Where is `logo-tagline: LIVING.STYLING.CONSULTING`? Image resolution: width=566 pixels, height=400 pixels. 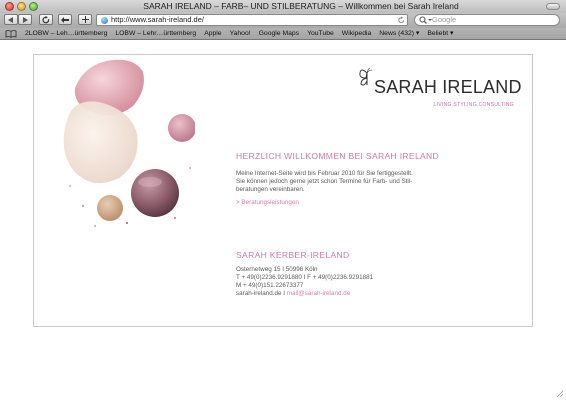 logo-tagline: LIVING.STYLING.CONSULTING is located at coordinates (473, 105).